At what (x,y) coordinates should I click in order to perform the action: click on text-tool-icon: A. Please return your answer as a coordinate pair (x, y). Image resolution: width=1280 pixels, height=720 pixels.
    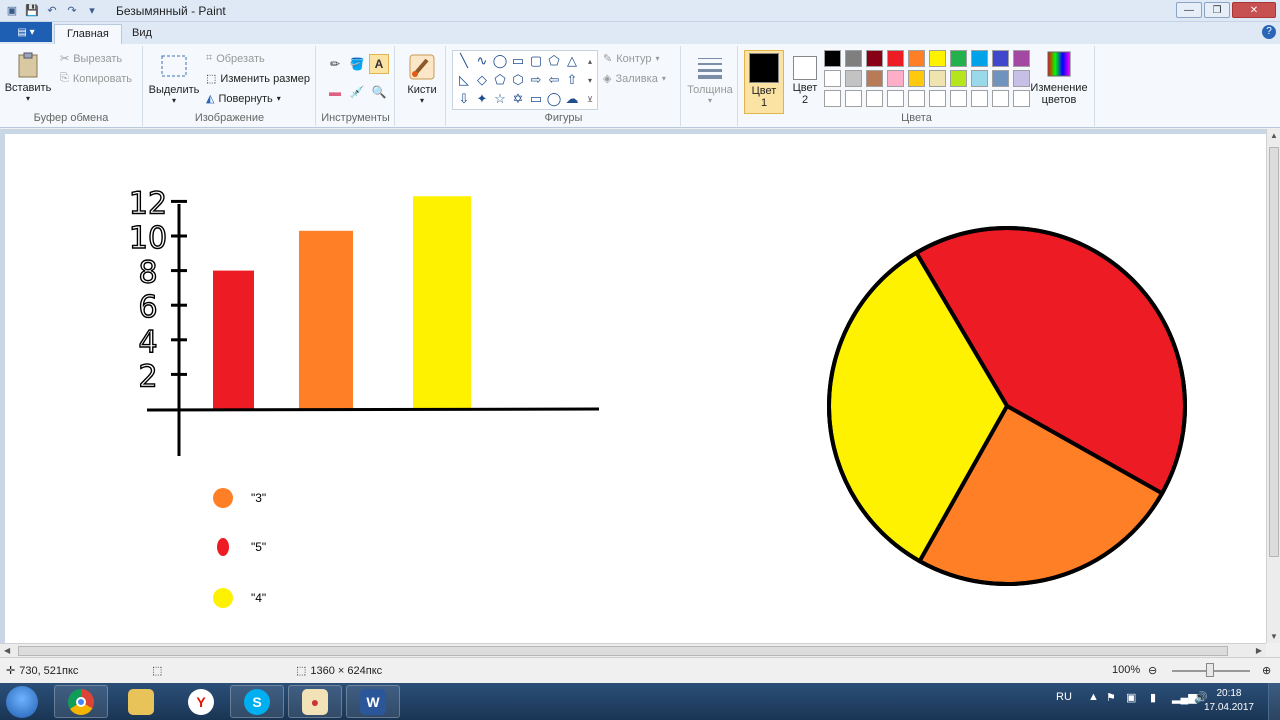
    Looking at the image, I should click on (379, 64).